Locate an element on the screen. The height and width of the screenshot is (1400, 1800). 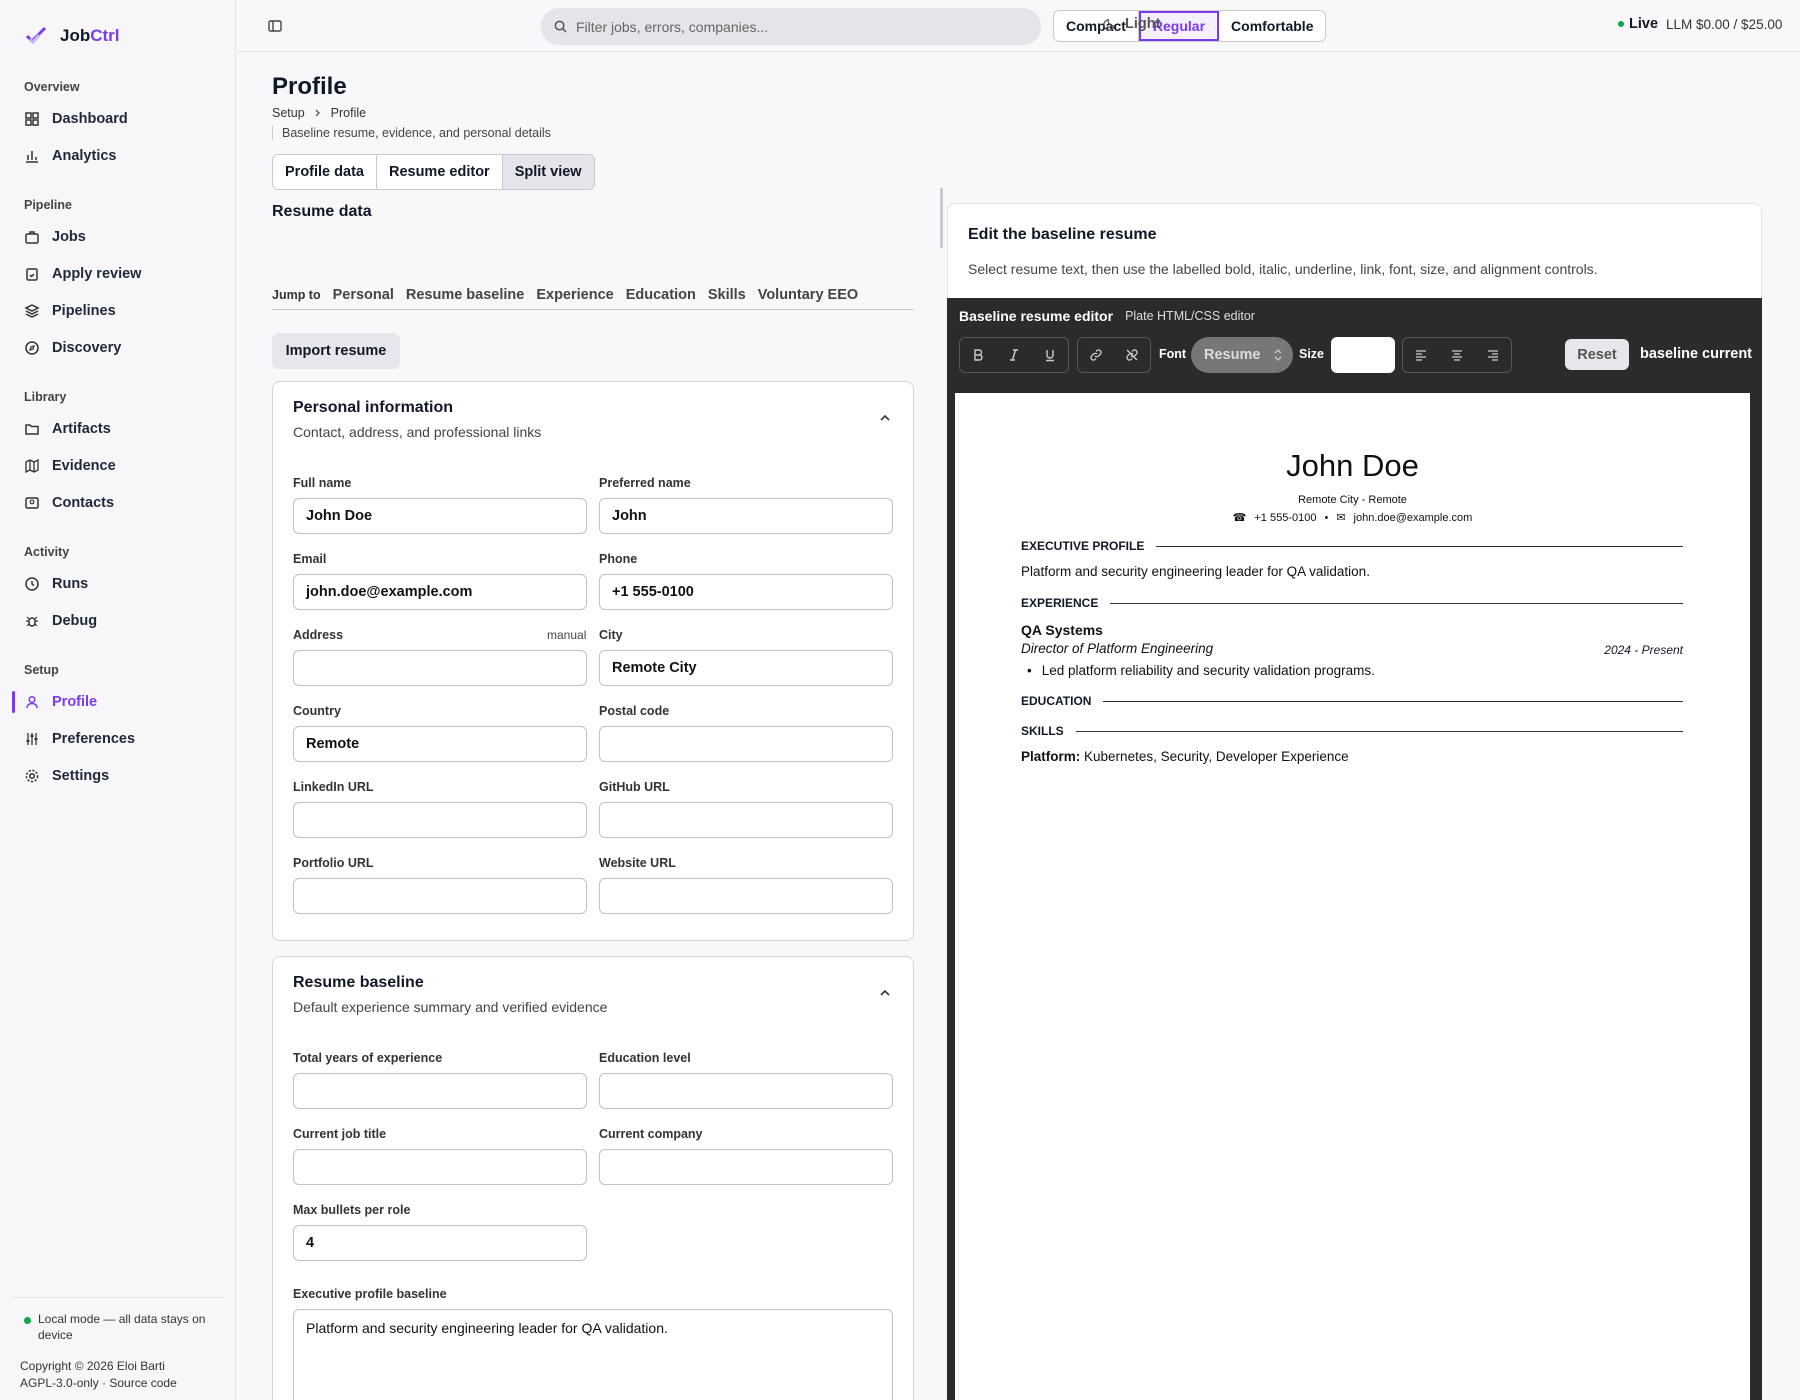
linkedin-label: LinkedIn URL is located at coordinates (333, 787).